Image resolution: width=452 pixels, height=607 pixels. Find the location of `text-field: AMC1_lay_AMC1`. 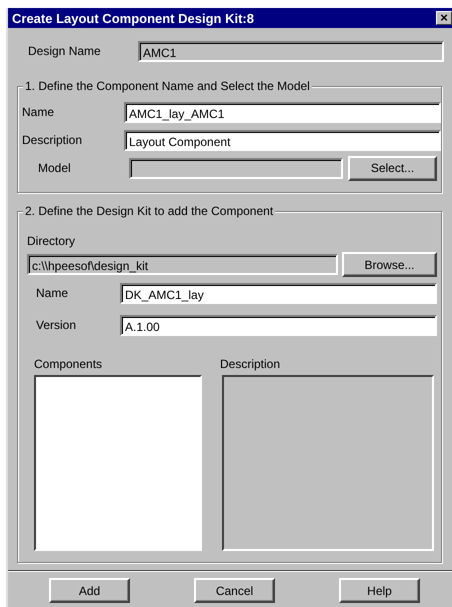

text-field: AMC1_lay_AMC1 is located at coordinates (282, 112).